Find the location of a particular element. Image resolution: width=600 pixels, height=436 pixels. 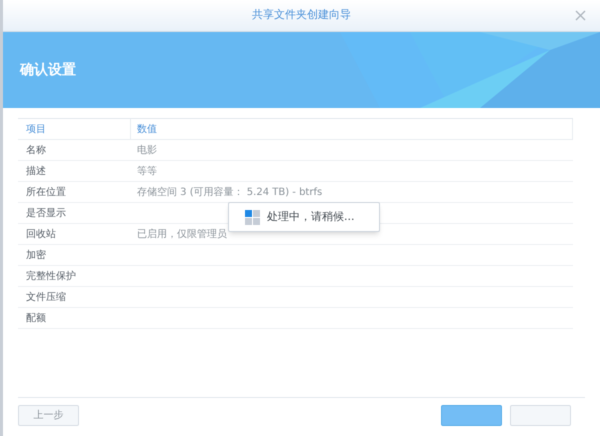

table-cell-text: 等等 is located at coordinates (146, 171).